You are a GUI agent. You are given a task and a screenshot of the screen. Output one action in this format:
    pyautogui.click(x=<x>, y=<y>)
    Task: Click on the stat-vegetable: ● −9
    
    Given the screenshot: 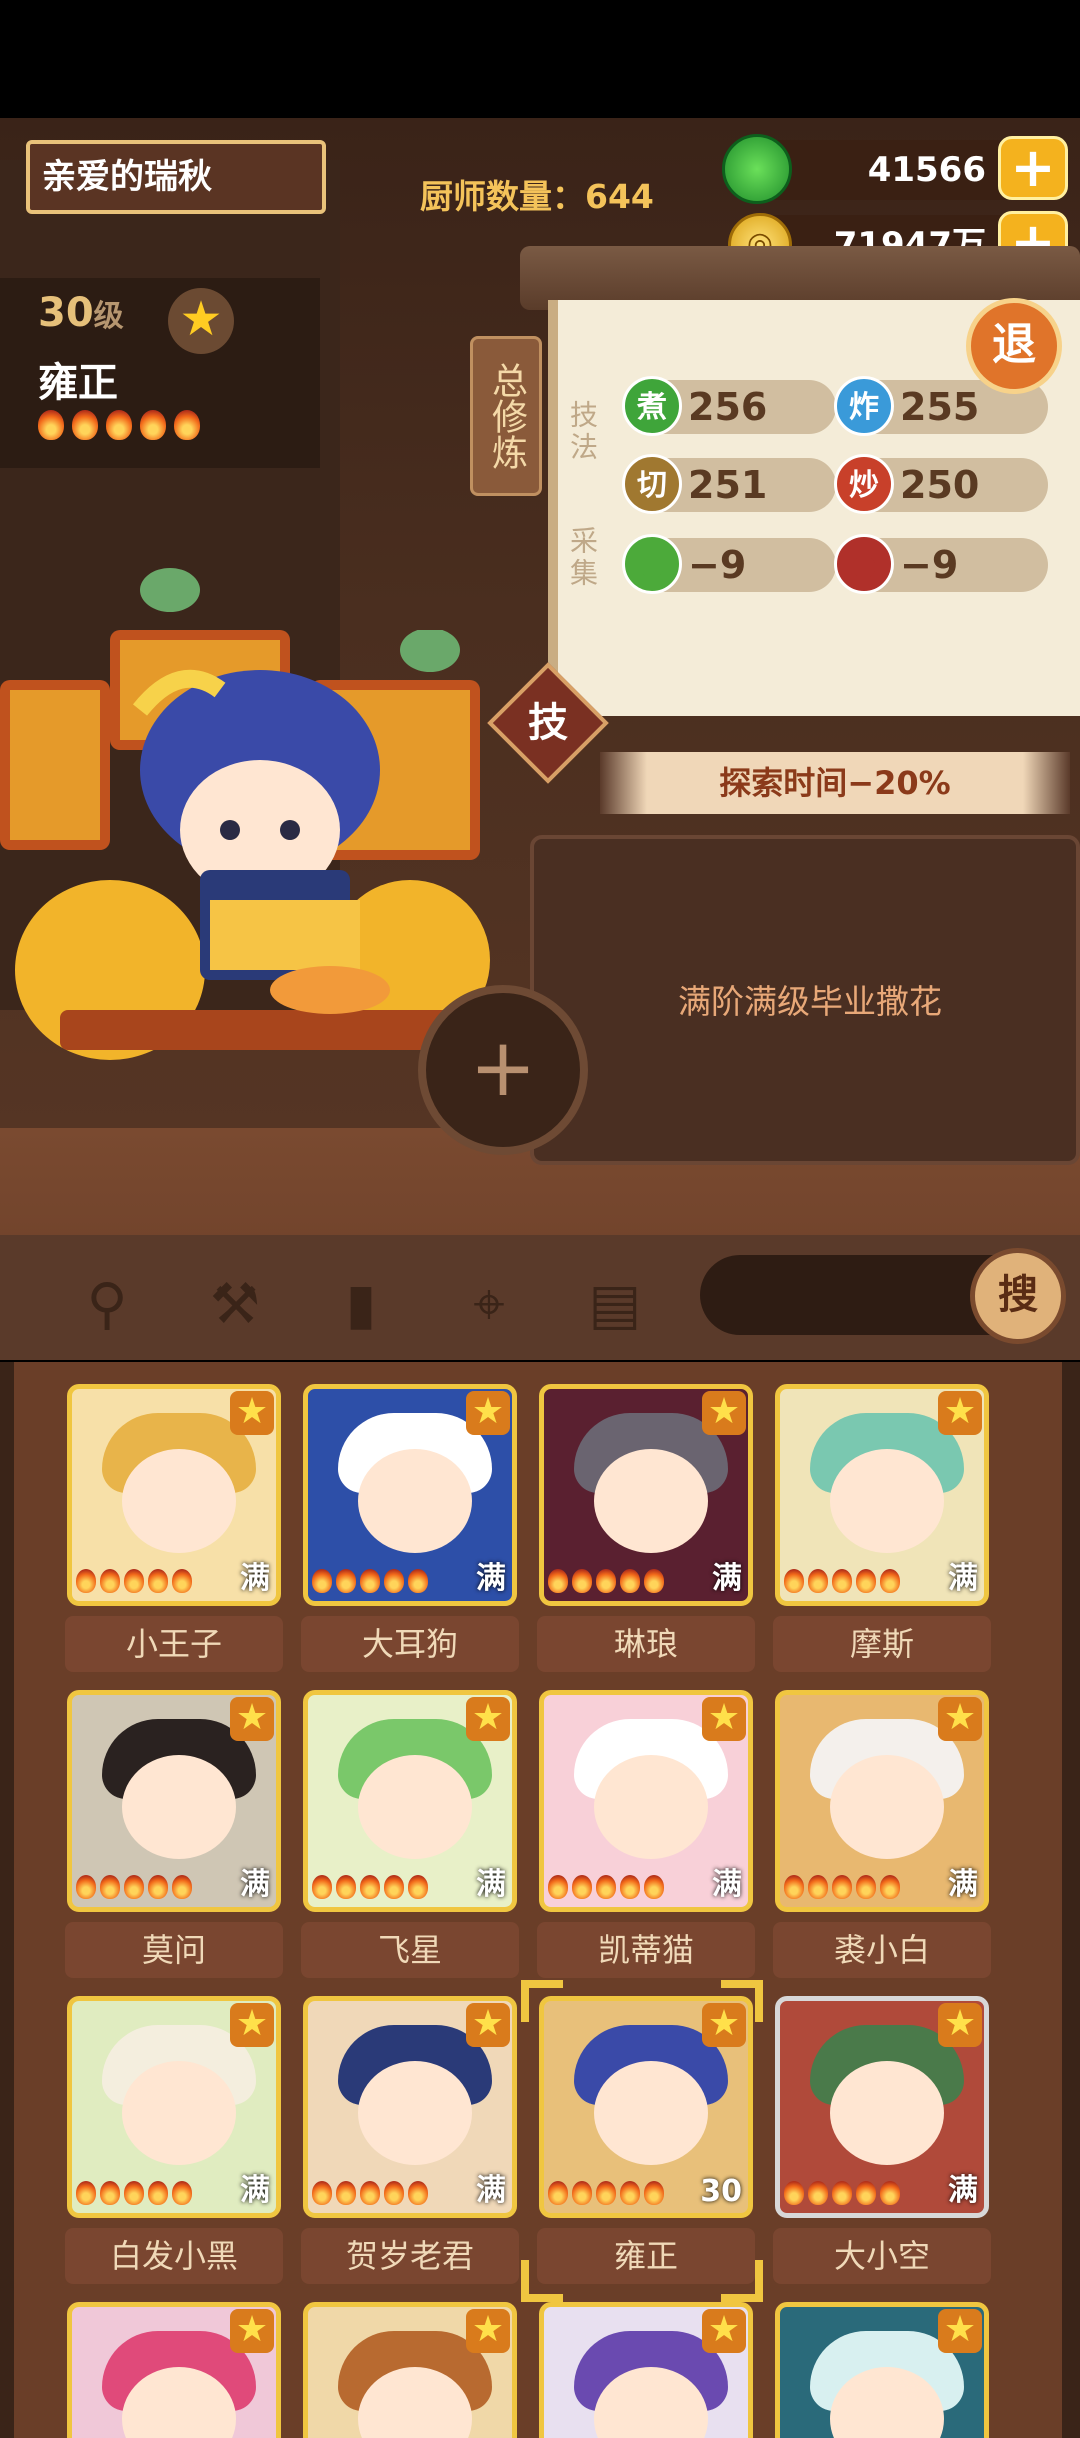 What is the action you would take?
    pyautogui.click(x=729, y=564)
    